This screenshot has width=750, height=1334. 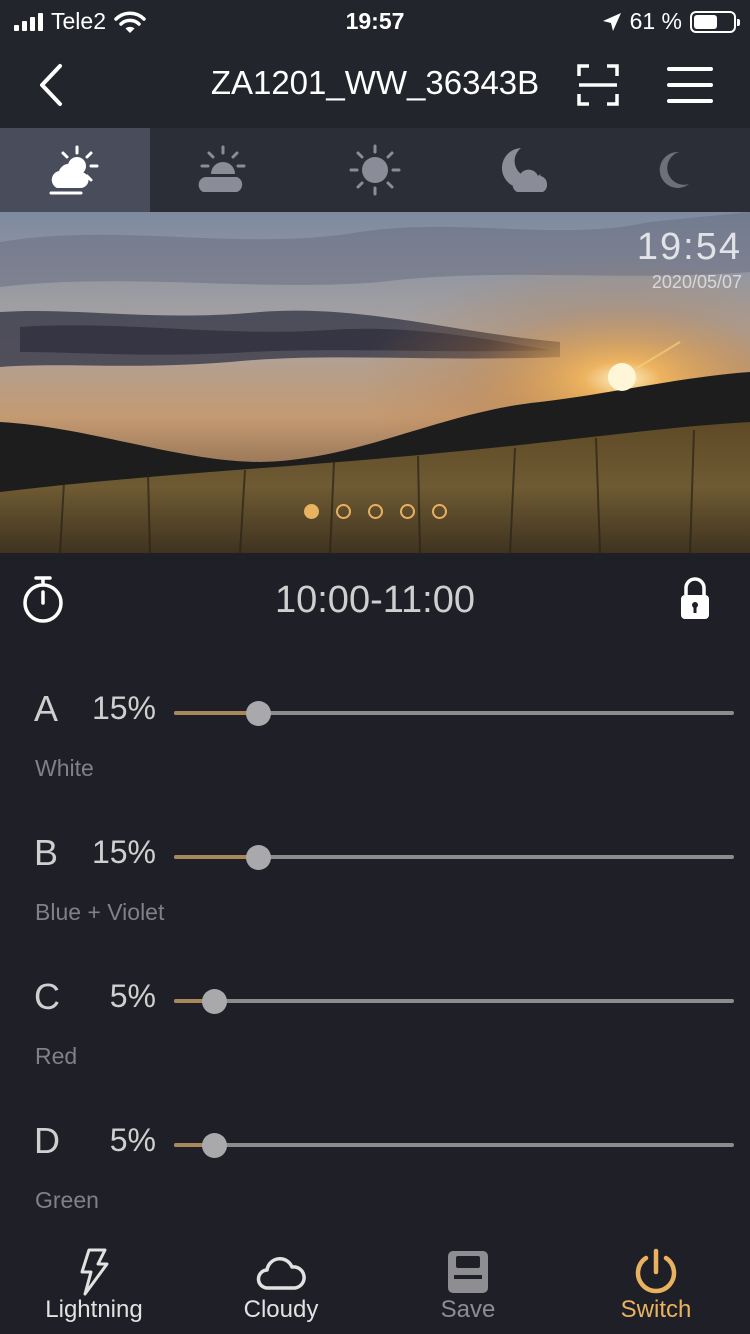 I want to click on lightning-icon, so click(x=94, y=1272).